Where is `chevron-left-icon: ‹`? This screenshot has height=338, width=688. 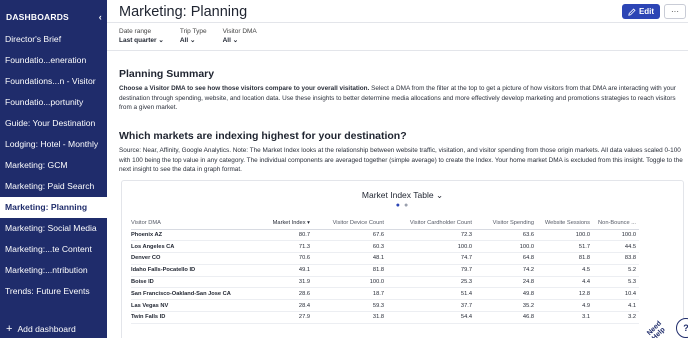 chevron-left-icon: ‹ is located at coordinates (100, 17).